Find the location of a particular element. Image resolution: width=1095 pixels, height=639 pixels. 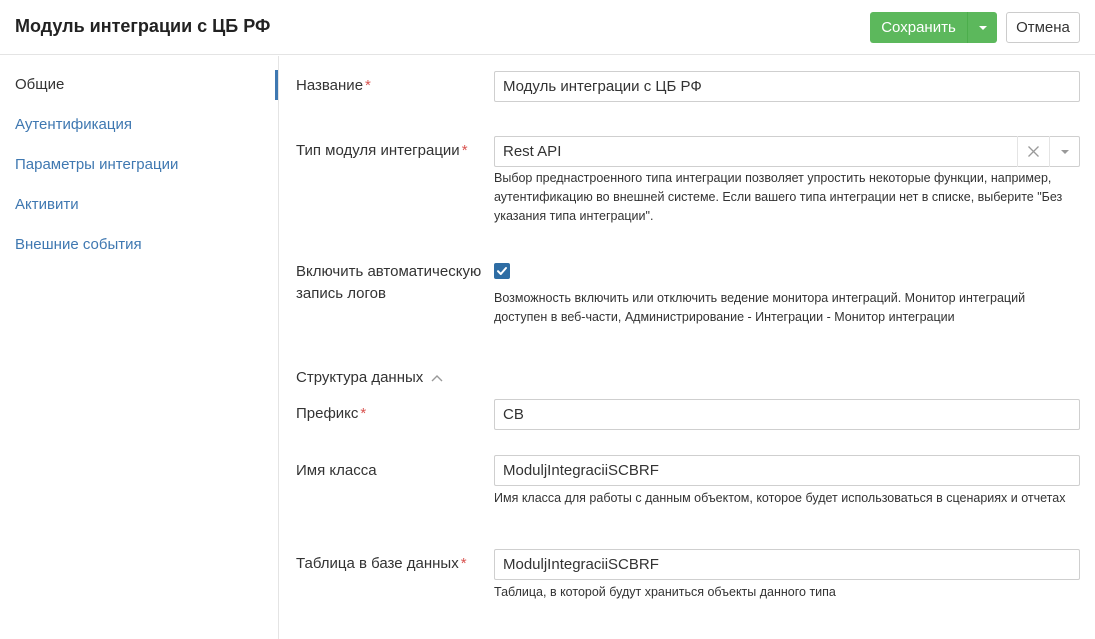

module-type-dropdown-toggle is located at coordinates (1064, 151).